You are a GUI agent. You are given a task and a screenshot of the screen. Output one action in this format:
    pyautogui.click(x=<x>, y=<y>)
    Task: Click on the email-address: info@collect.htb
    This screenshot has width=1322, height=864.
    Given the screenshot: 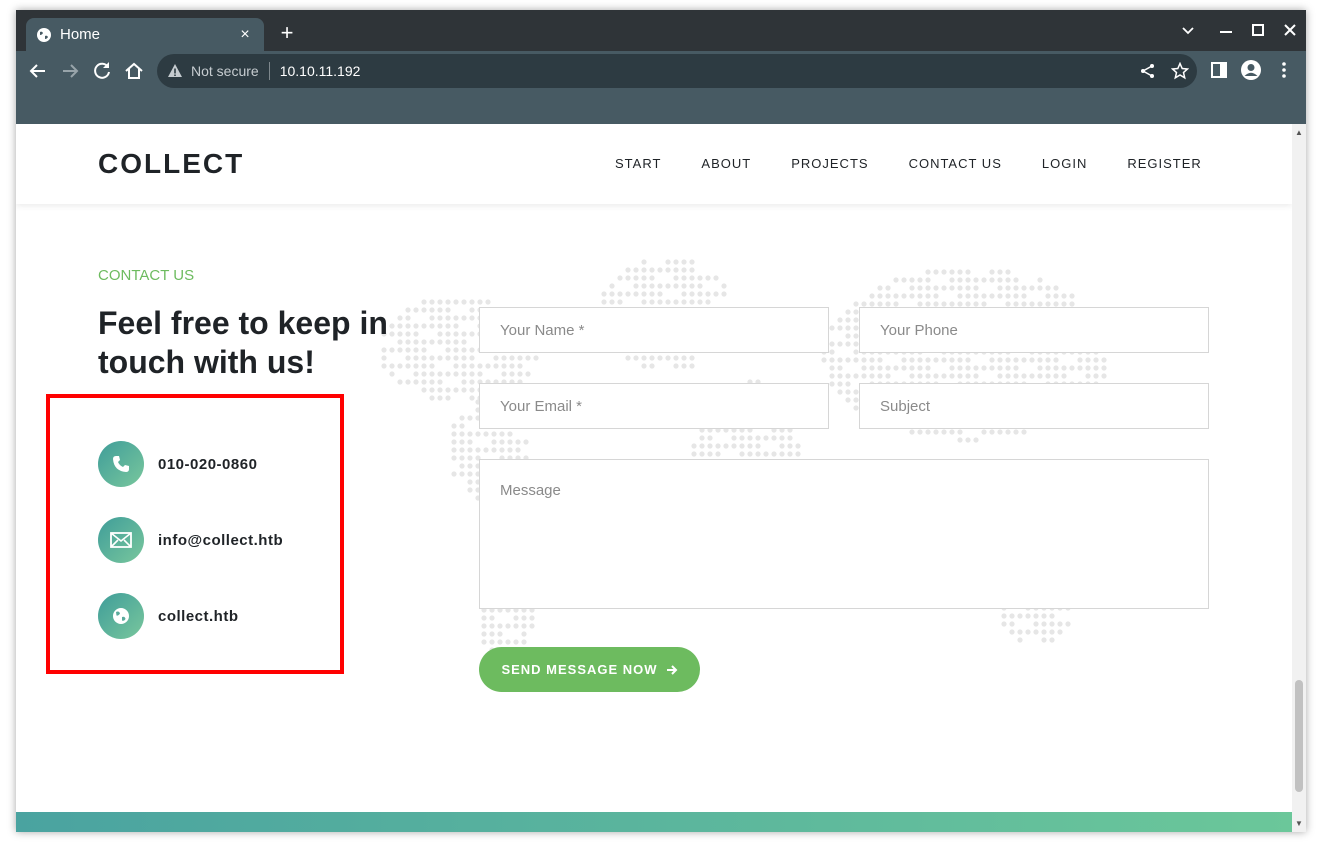 What is the action you would take?
    pyautogui.click(x=221, y=540)
    